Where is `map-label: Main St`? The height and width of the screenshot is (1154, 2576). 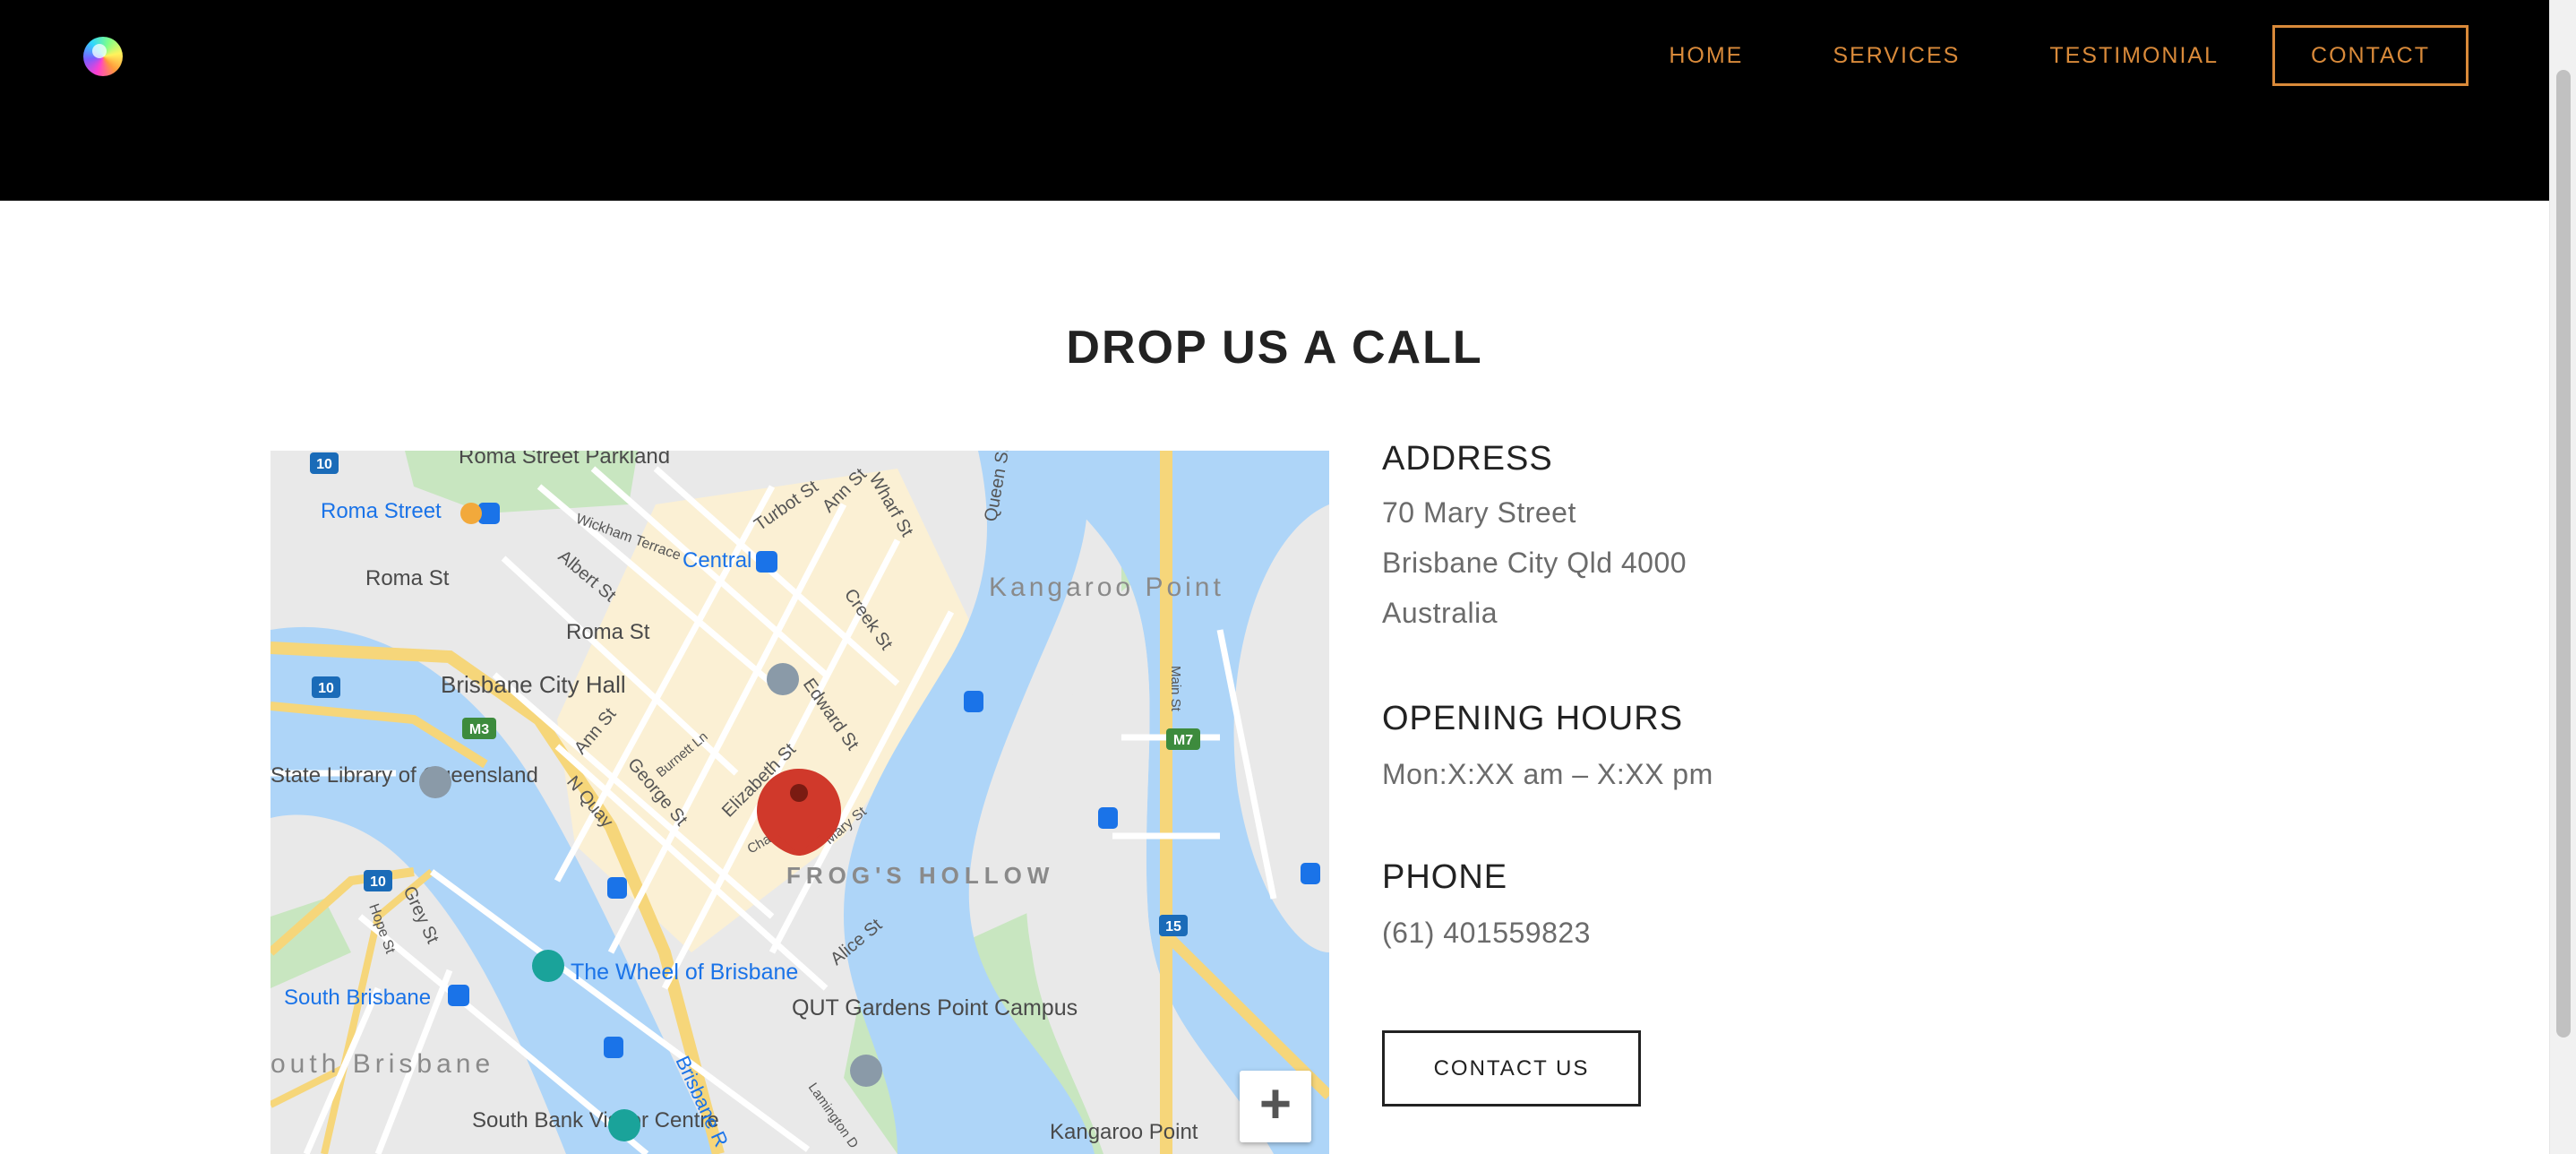
map-label: Main St is located at coordinates (1175, 689).